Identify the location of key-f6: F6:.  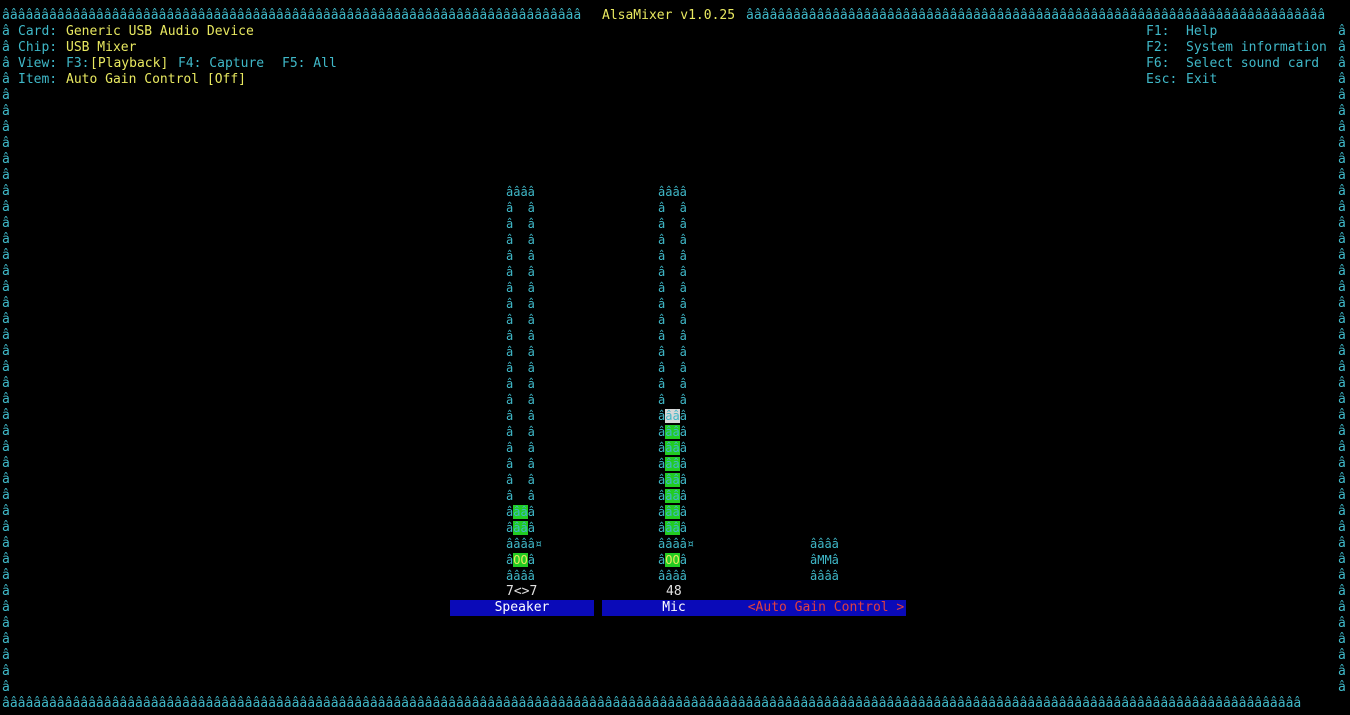
(1157, 64).